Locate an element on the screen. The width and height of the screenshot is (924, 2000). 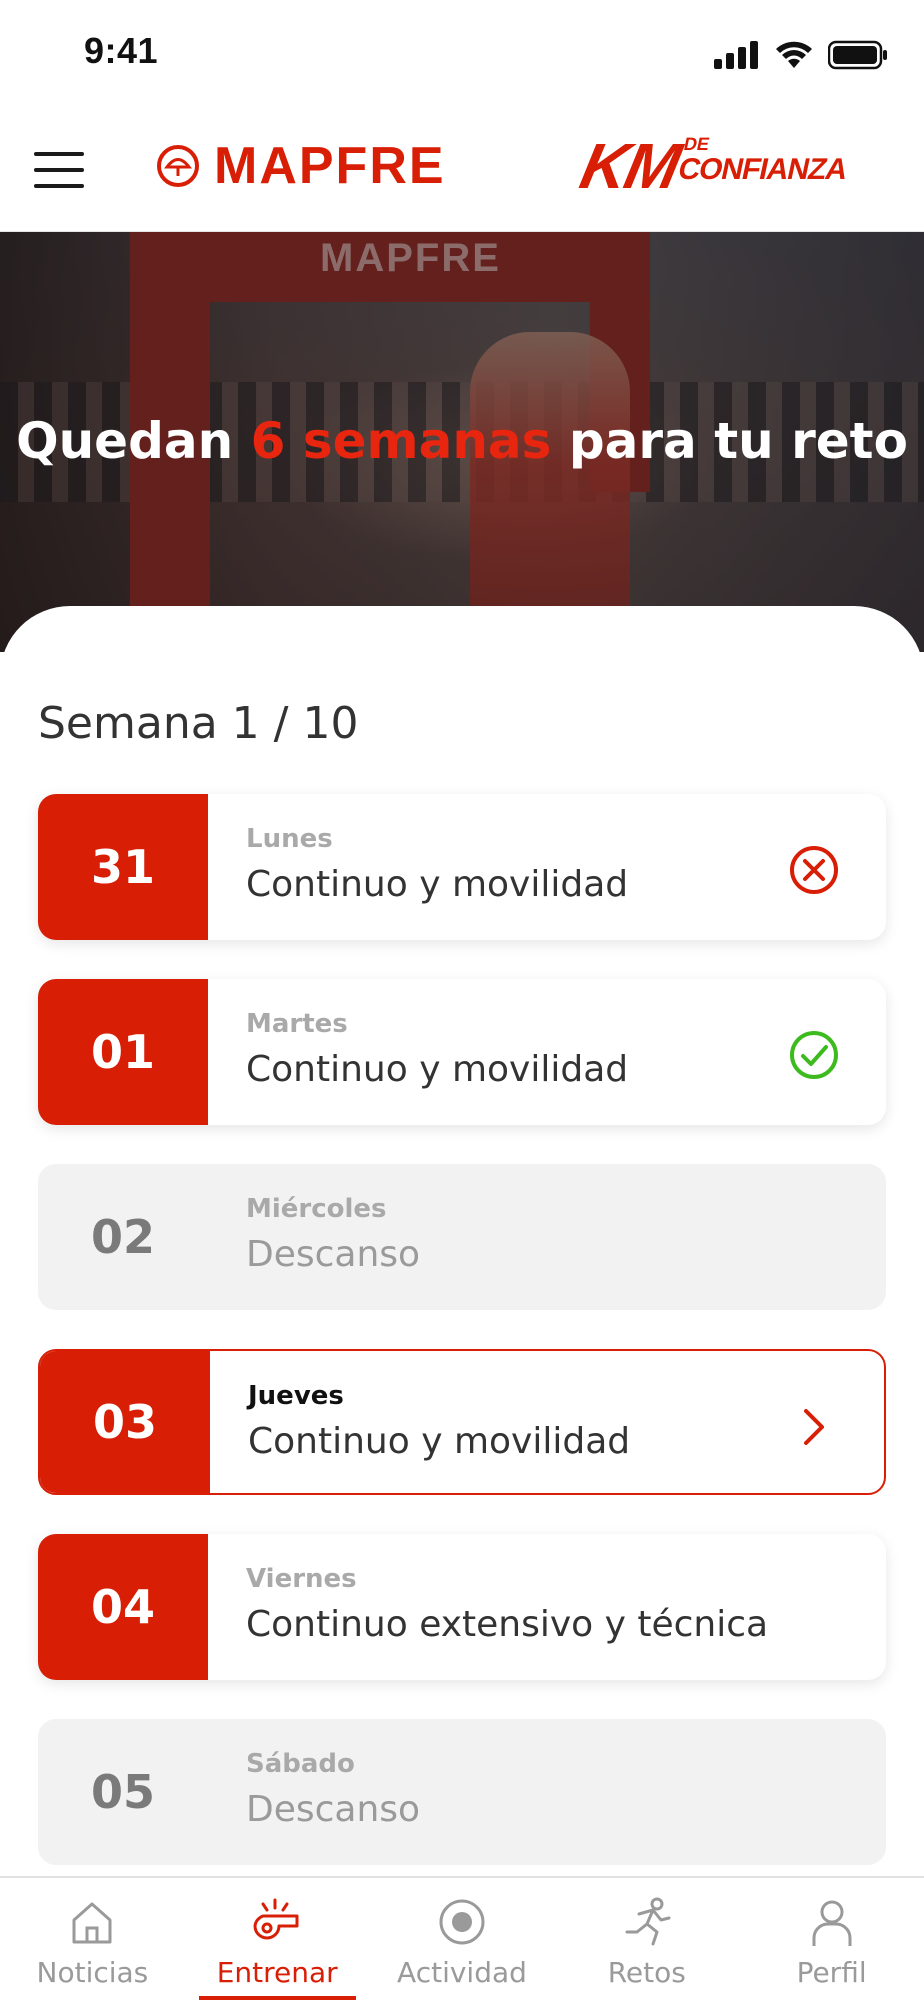
tab-noticias: Noticias is located at coordinates (92, 1939).